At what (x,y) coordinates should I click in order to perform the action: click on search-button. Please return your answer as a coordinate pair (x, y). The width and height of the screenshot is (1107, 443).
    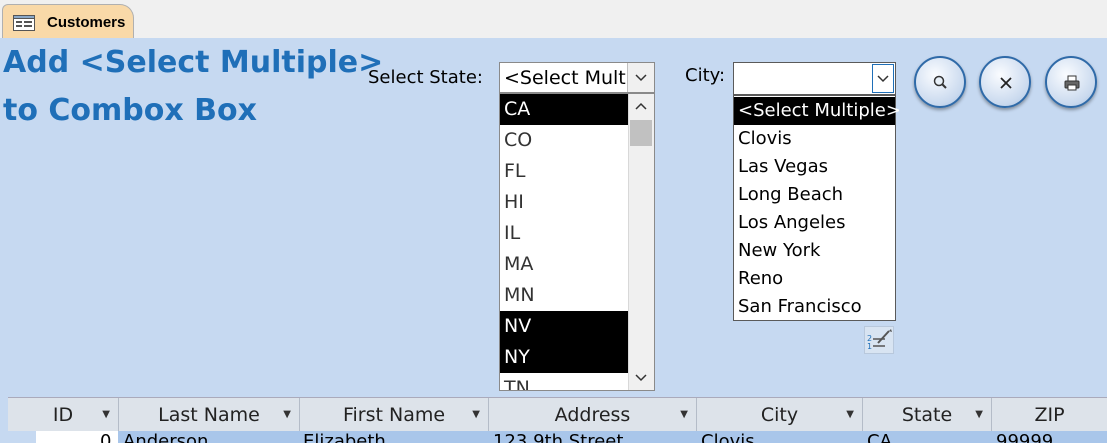
    Looking at the image, I should click on (940, 82).